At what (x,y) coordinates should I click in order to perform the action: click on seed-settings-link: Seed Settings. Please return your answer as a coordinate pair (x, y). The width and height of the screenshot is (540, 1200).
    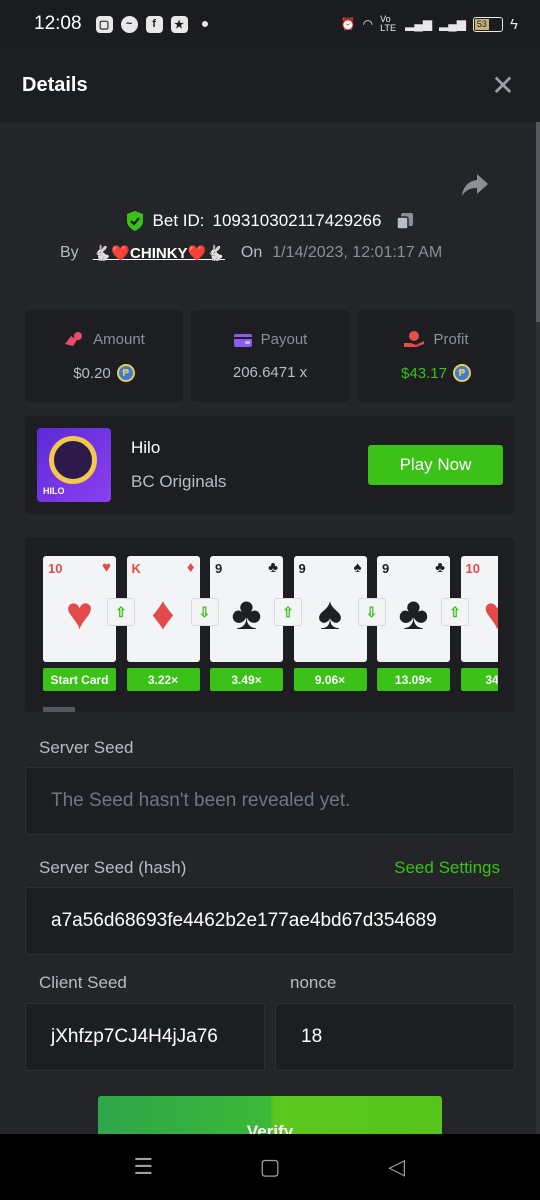
    Looking at the image, I should click on (447, 868).